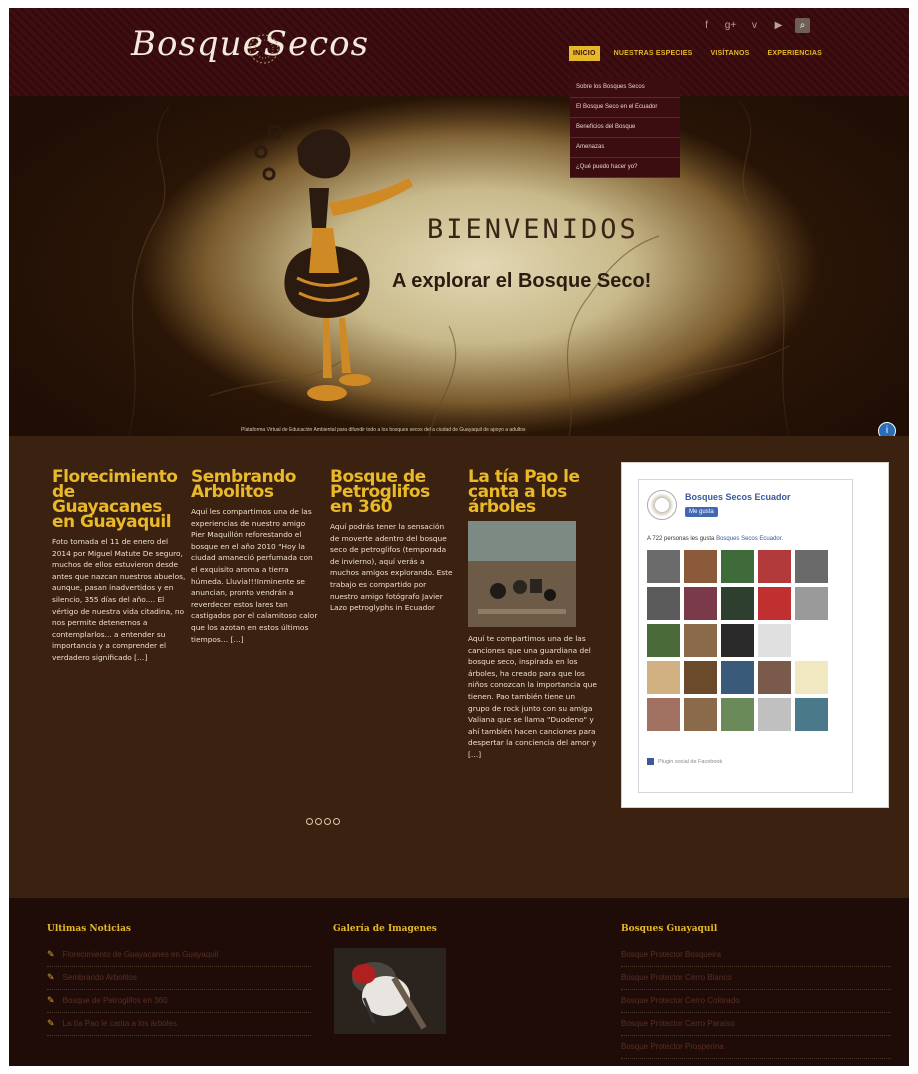 Image resolution: width=918 pixels, height=1074 pixels. What do you see at coordinates (385, 929) in the screenshot?
I see `footer-gallery-title: Galería de Imagenes` at bounding box center [385, 929].